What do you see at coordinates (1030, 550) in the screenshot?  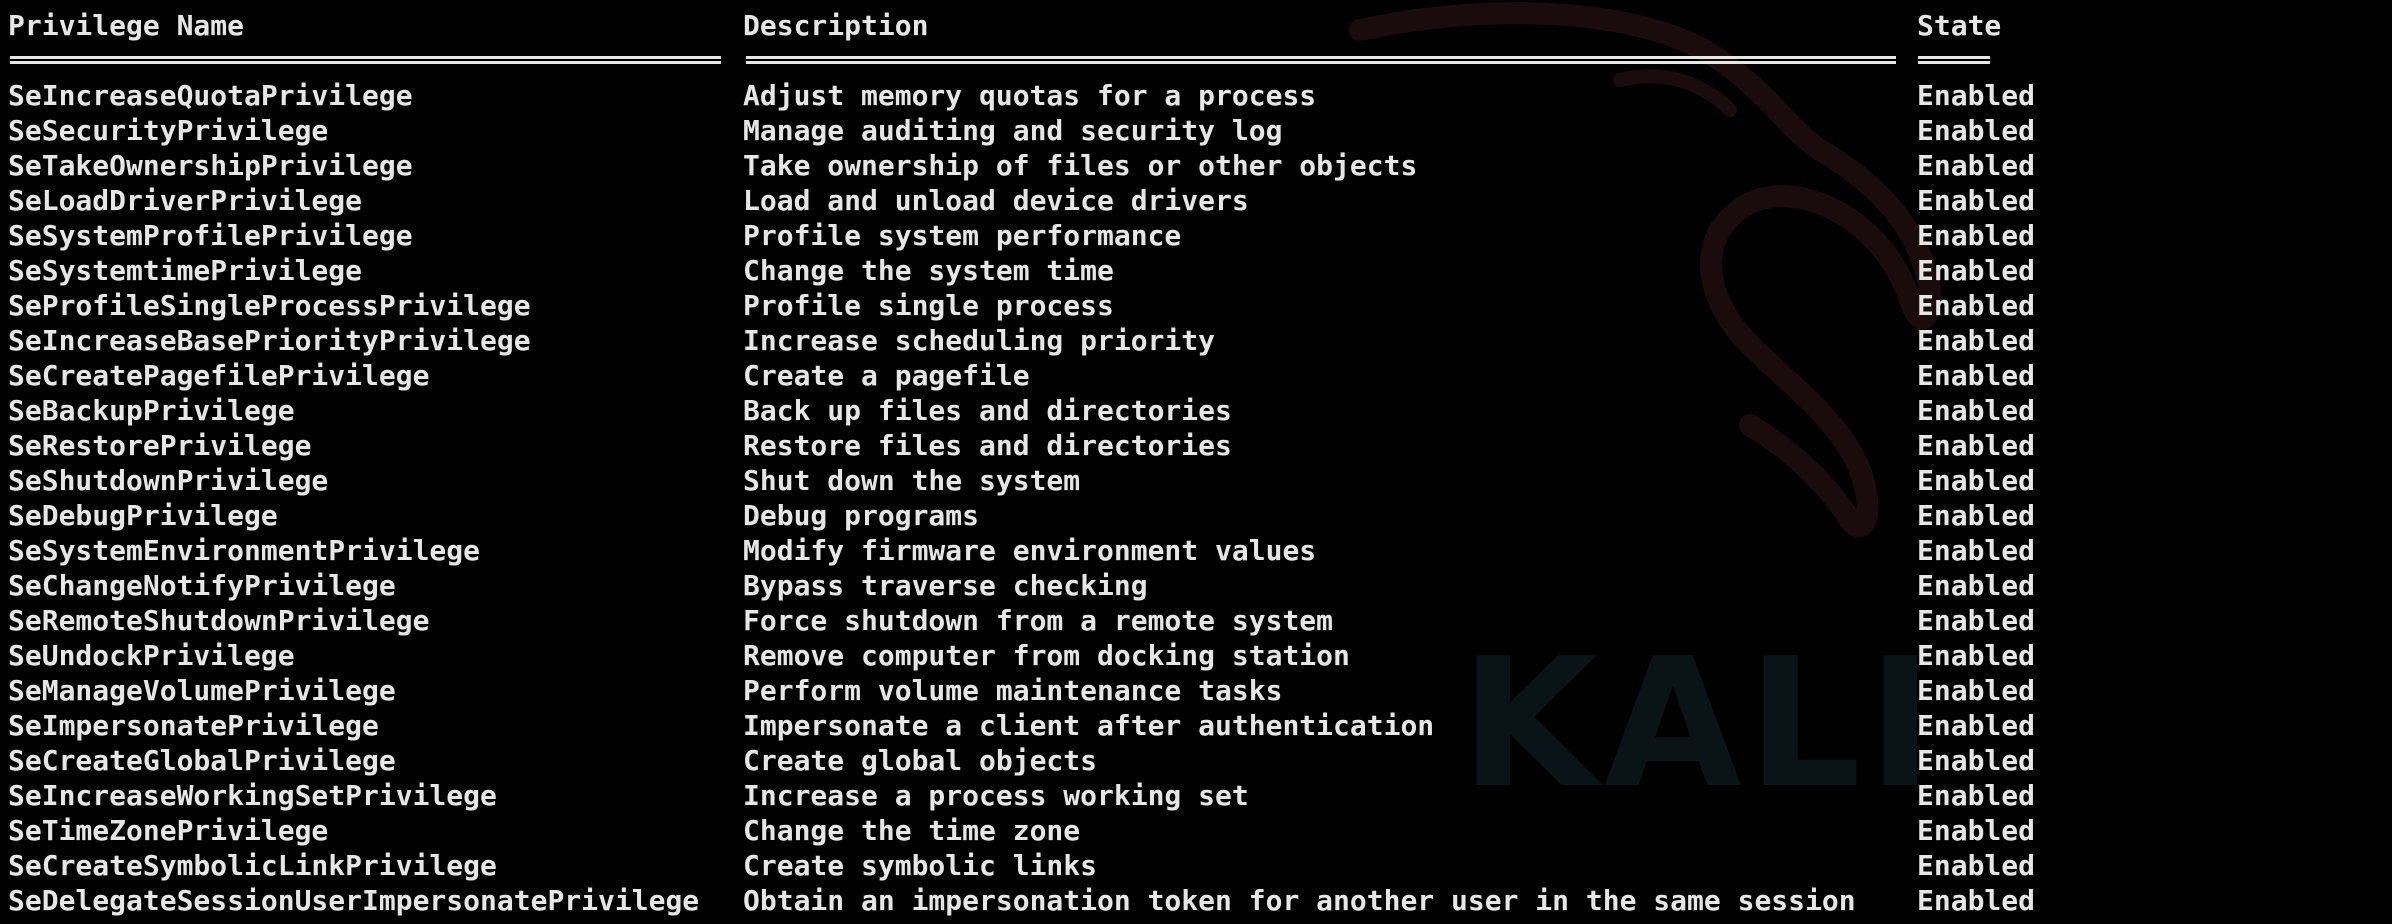 I see `privilege-description: Modify firmware environment values` at bounding box center [1030, 550].